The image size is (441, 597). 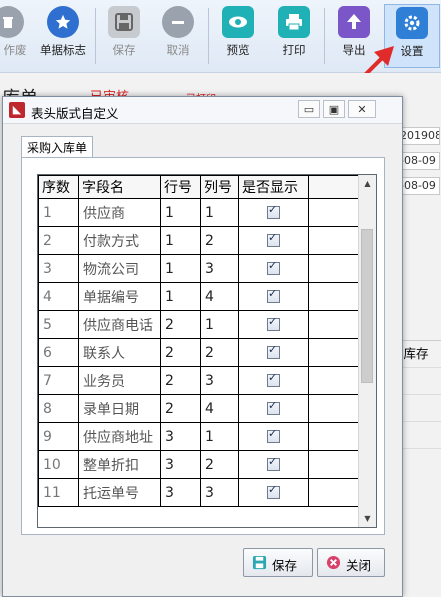 I want to click on scrollbar-thumb, so click(x=367, y=306).